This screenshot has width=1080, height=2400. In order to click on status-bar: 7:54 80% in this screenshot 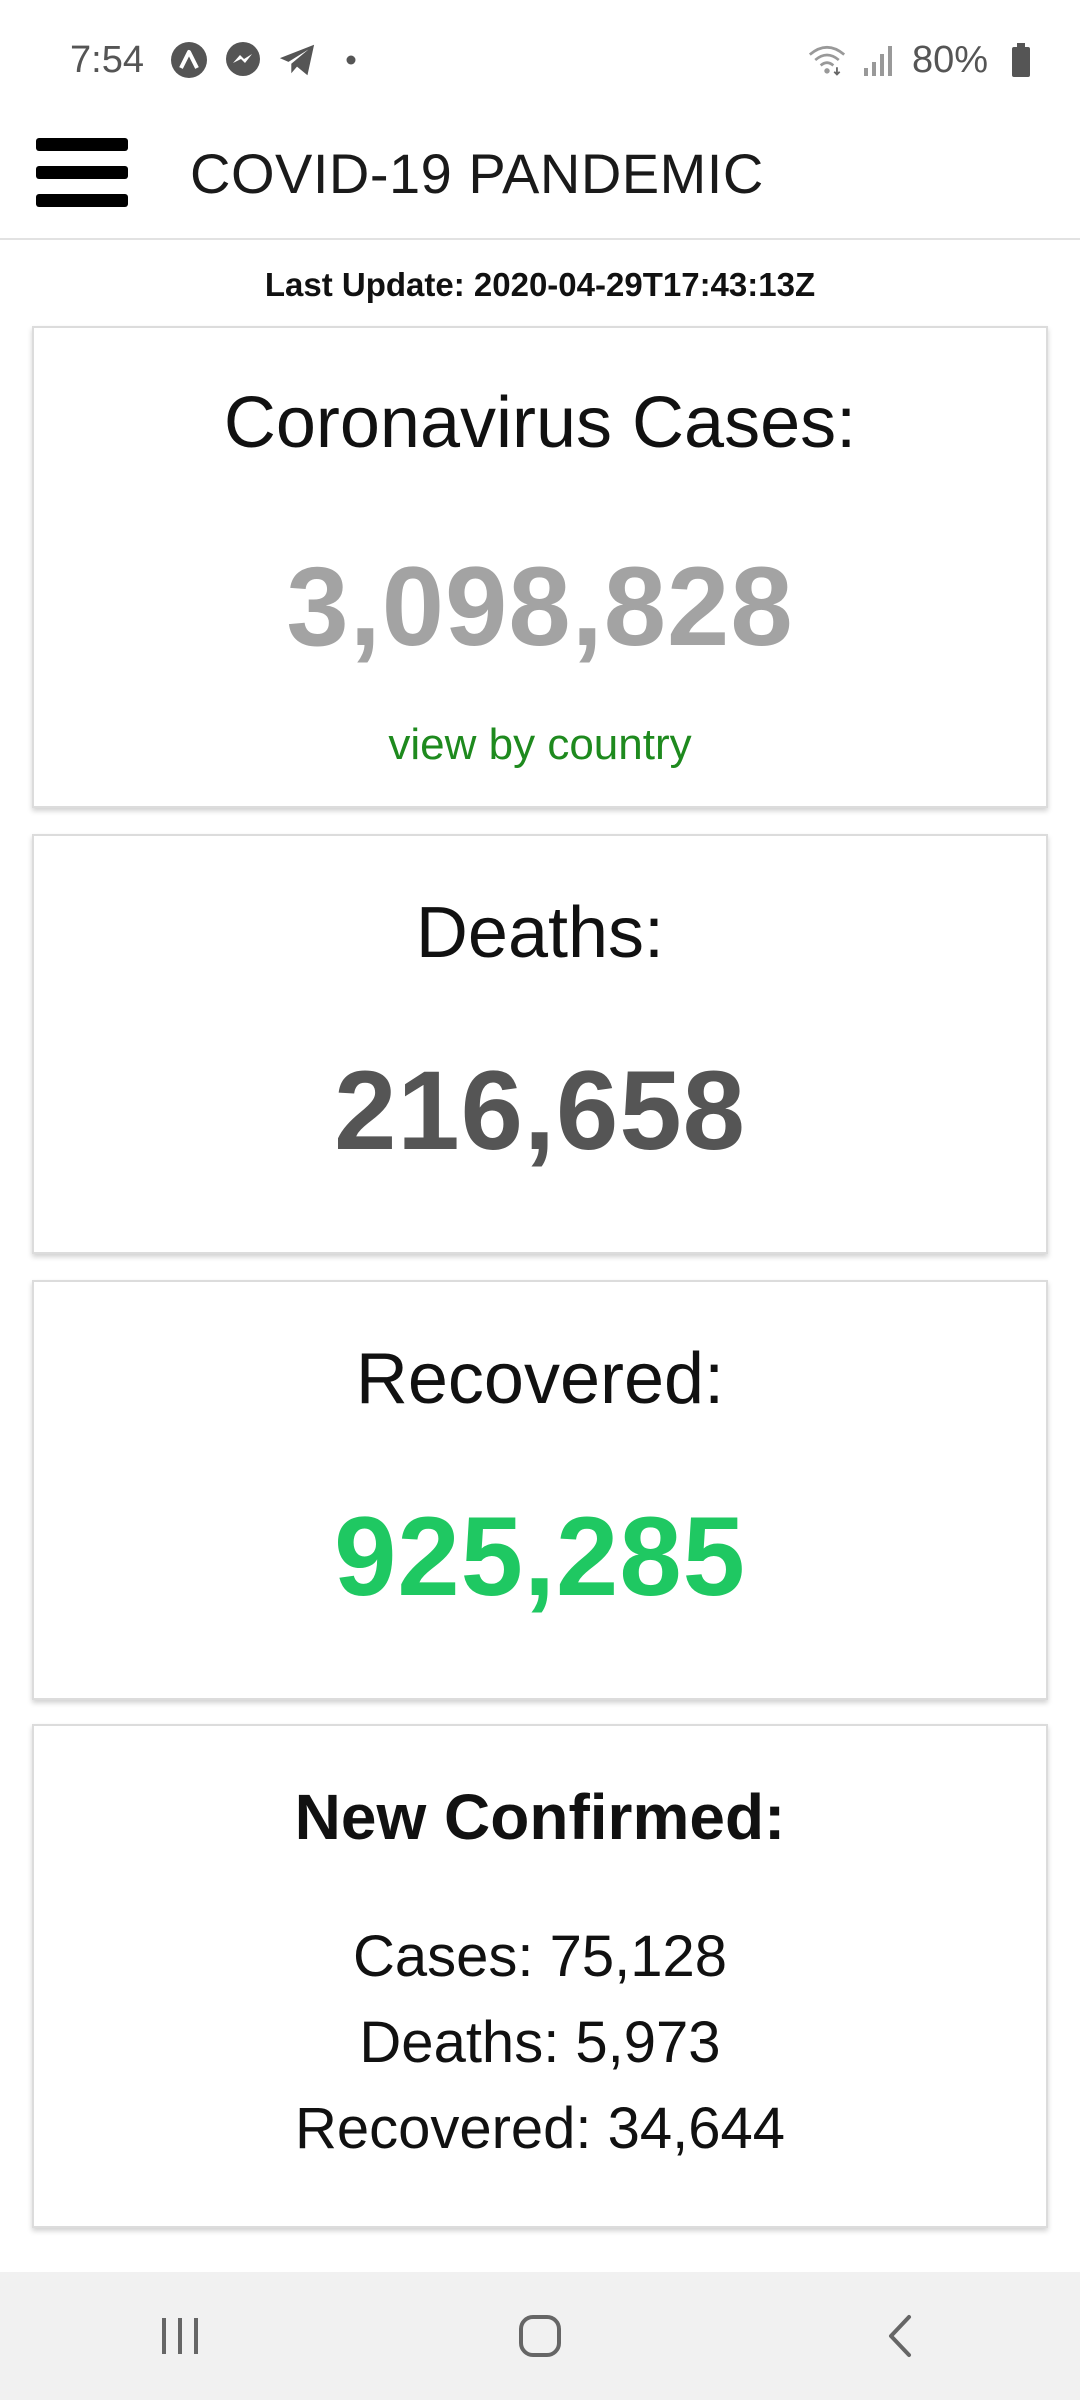, I will do `click(540, 60)`.